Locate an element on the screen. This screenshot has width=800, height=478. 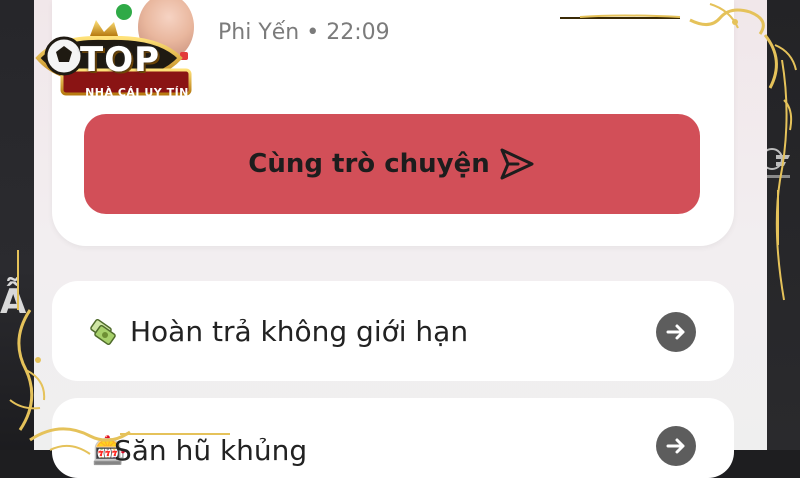
background-partial-text: Ẫ is located at coordinates (13, 302).